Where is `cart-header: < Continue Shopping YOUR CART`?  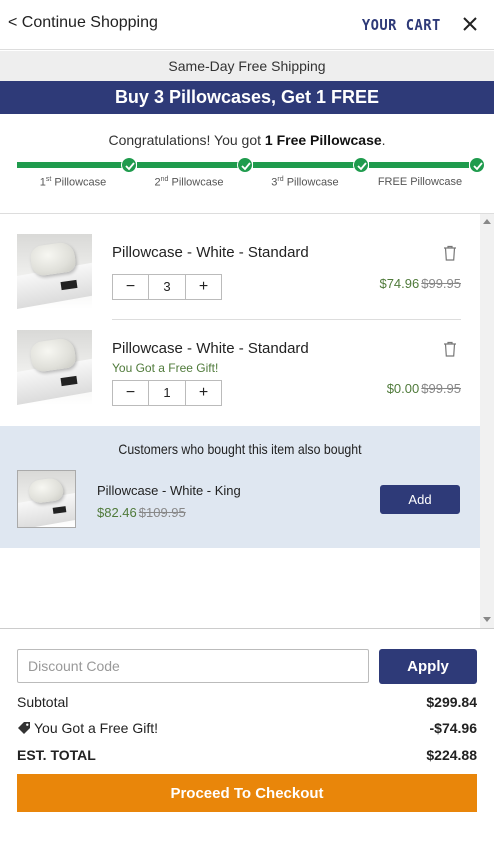 cart-header: < Continue Shopping YOUR CART is located at coordinates (247, 25).